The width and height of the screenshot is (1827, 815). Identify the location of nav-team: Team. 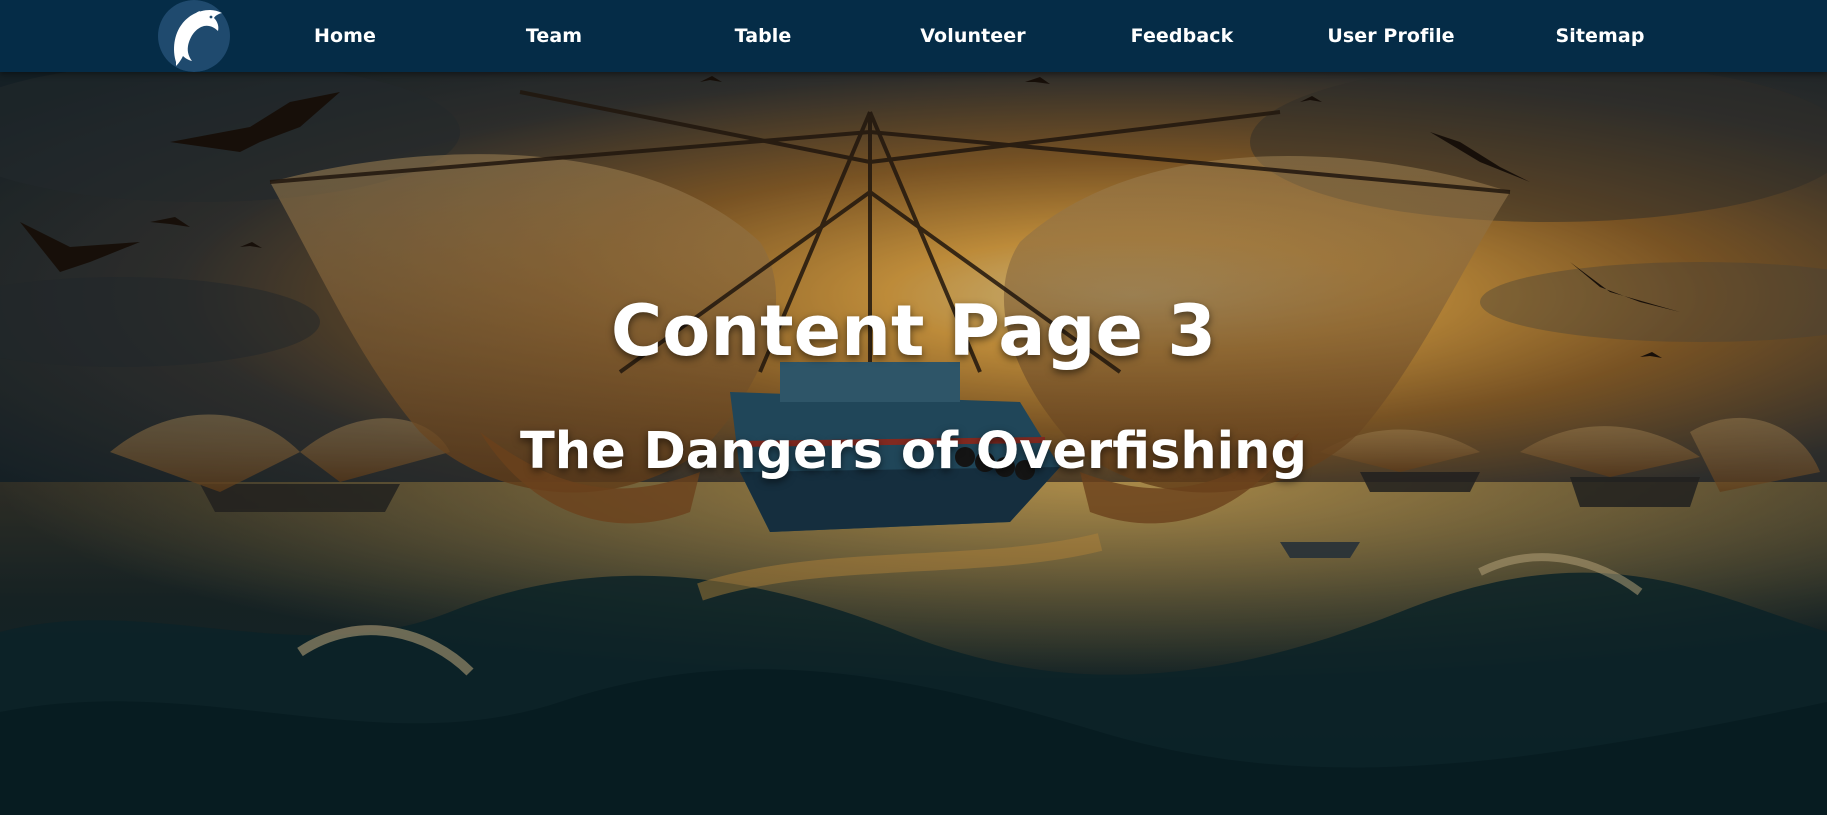
(554, 36).